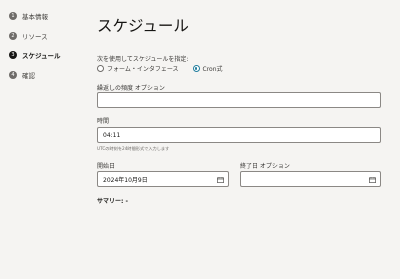 This screenshot has height=279, width=400. Describe the element at coordinates (41, 56) in the screenshot. I see `step-label: スケジュール` at that location.